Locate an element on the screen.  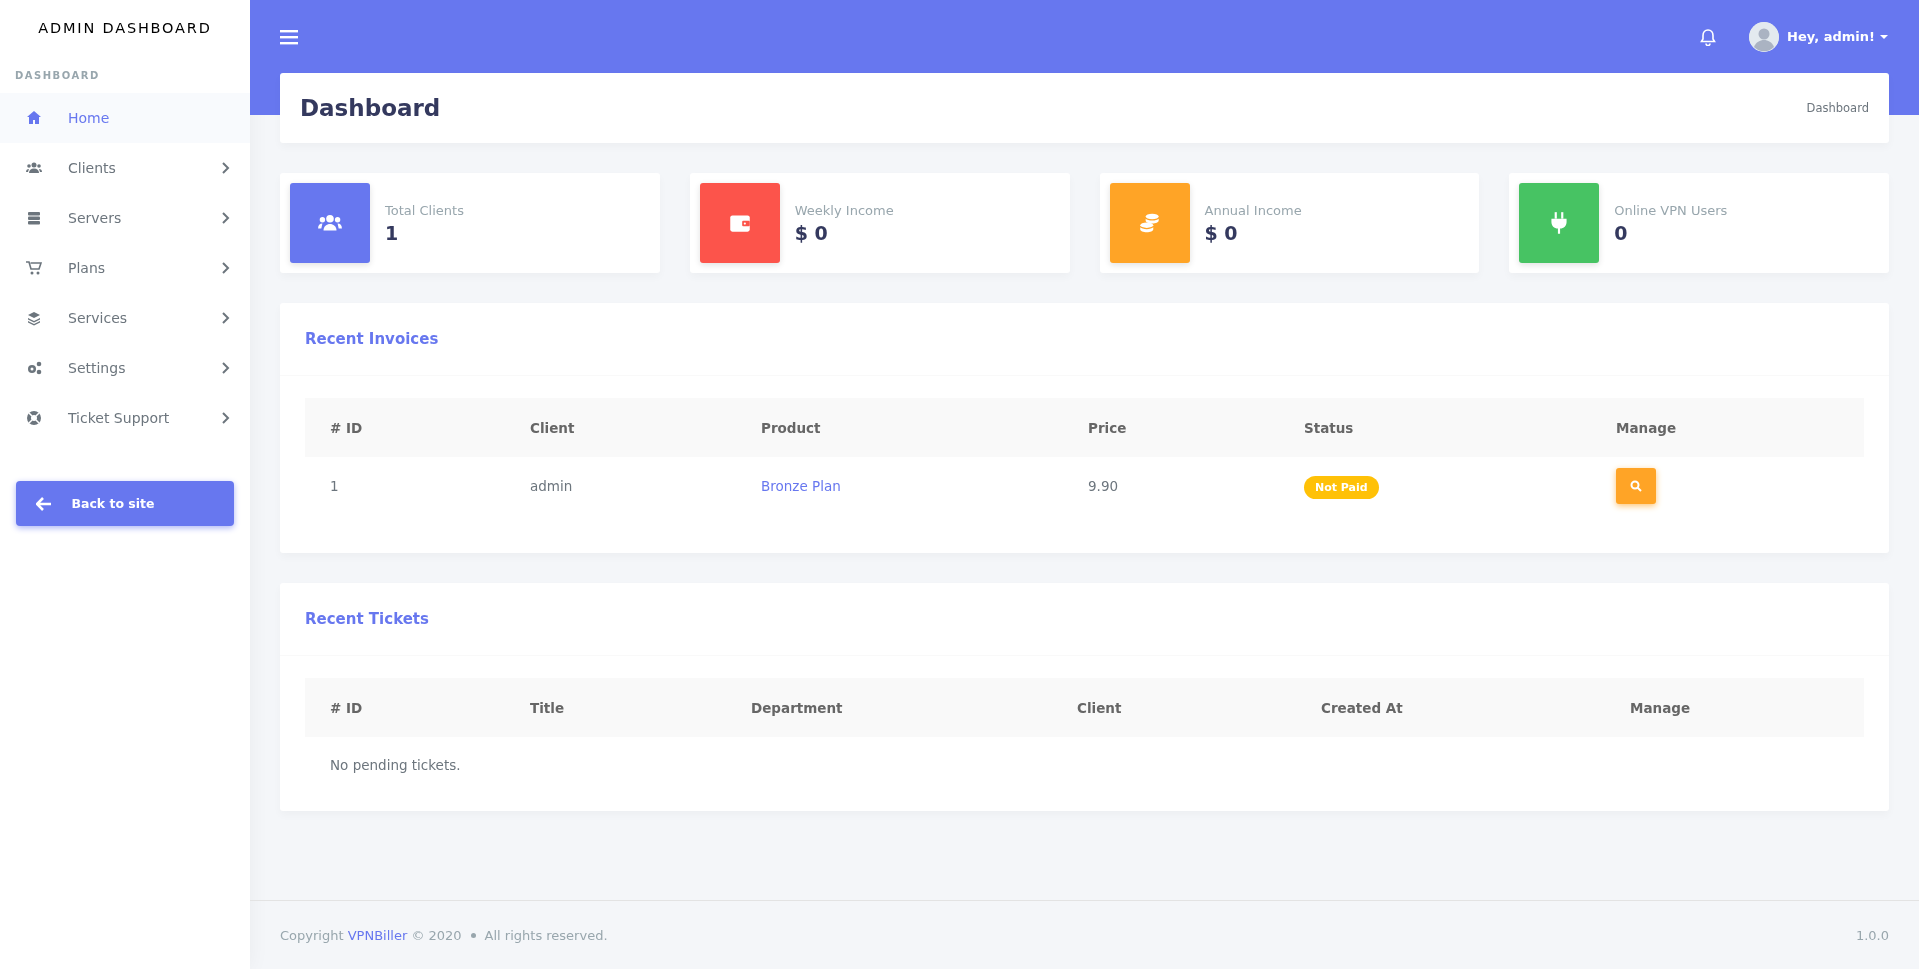
sidebar-item: Home is located at coordinates (125, 118).